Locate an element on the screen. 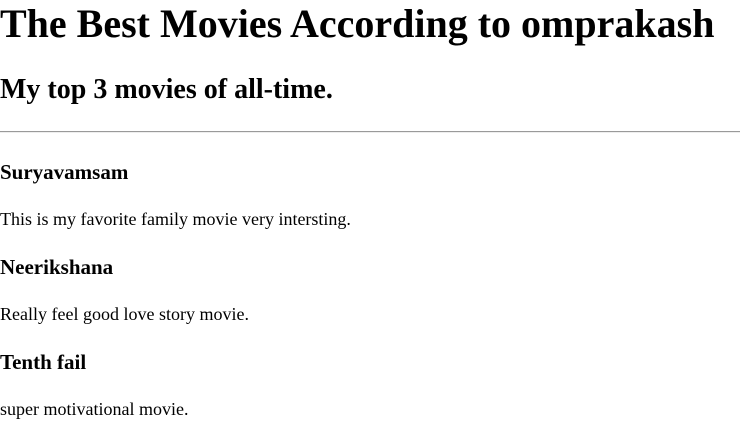 The width and height of the screenshot is (740, 437). movie-description: super motivational movie. is located at coordinates (94, 409).